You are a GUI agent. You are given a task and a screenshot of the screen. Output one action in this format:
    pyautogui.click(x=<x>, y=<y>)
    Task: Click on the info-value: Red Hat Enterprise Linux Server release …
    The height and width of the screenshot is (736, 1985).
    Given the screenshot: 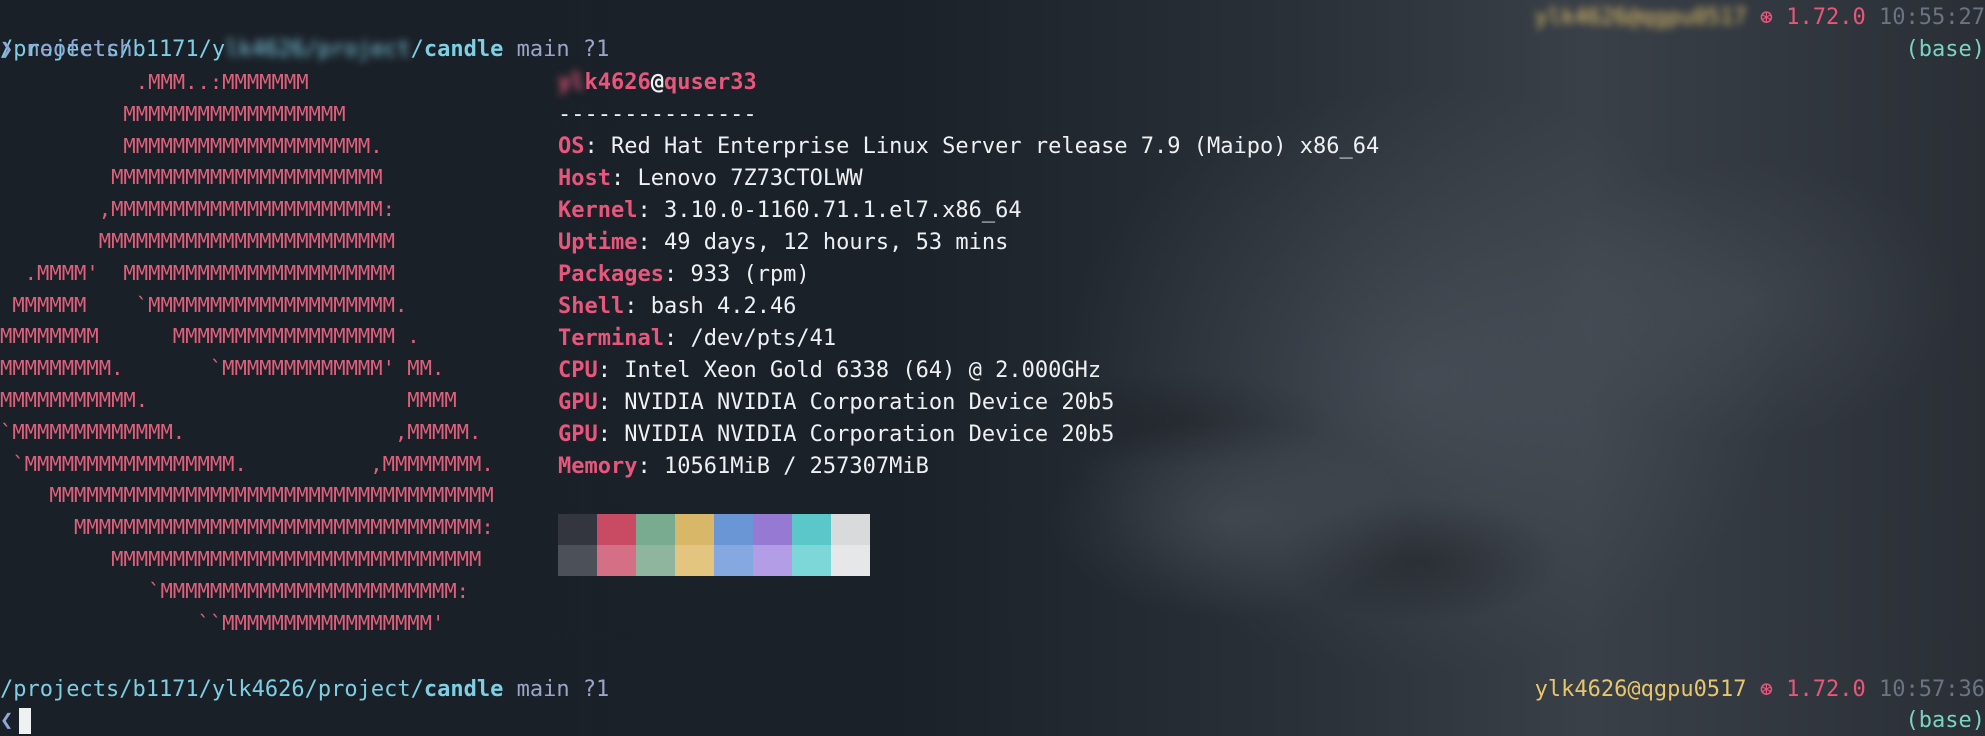 What is the action you would take?
    pyautogui.click(x=995, y=146)
    